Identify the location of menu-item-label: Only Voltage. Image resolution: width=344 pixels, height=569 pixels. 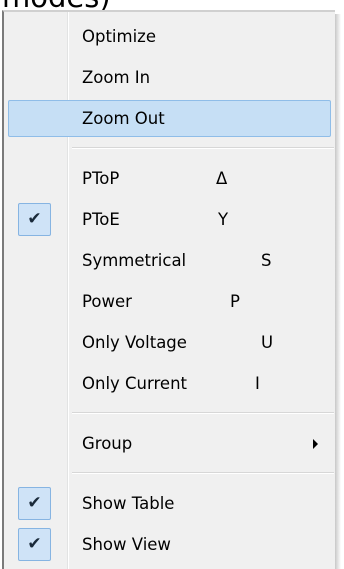
(134, 342).